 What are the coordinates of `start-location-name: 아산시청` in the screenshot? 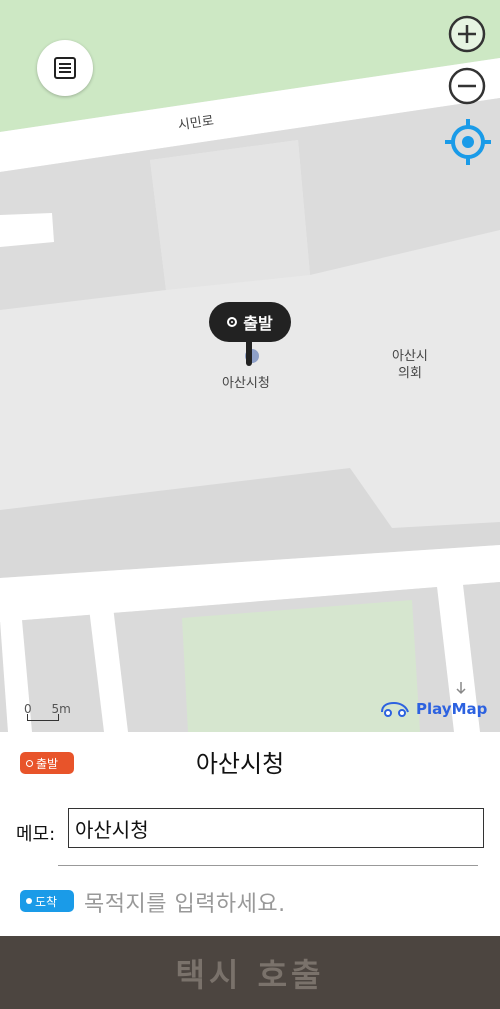 It's located at (240, 761).